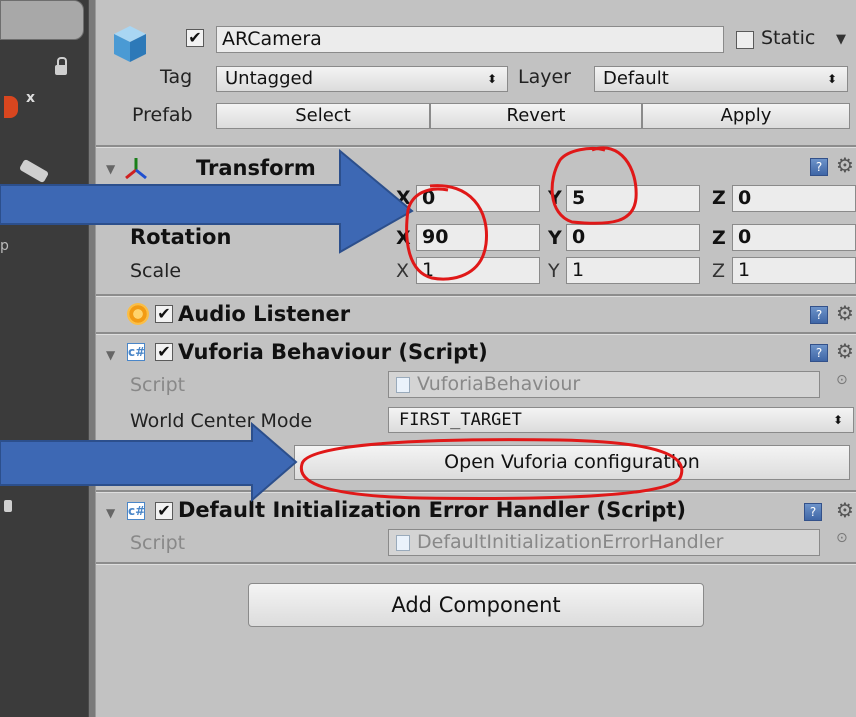 Image resolution: width=856 pixels, height=717 pixels. What do you see at coordinates (446, 232) in the screenshot?
I see `annotation-circle-x-icon` at bounding box center [446, 232].